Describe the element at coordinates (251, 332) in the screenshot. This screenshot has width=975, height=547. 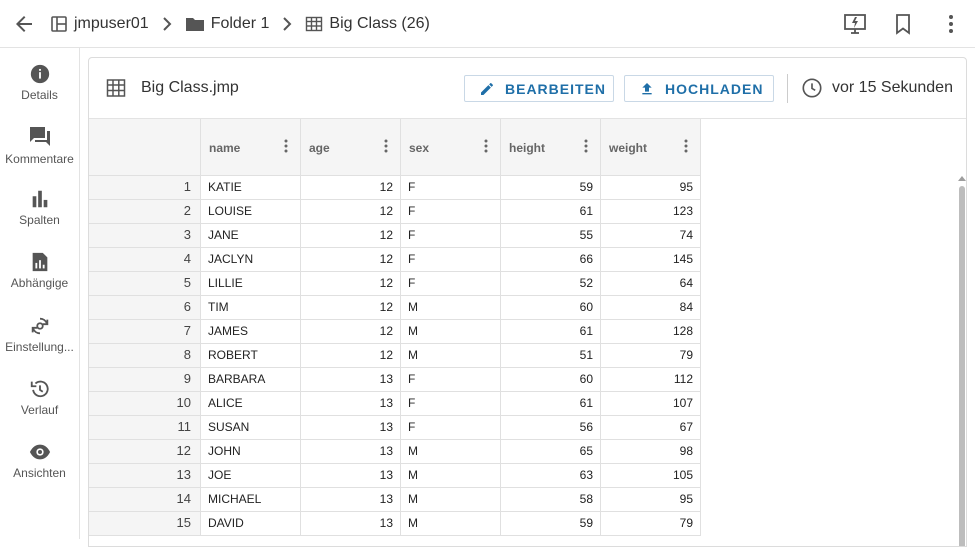
I see `cell-name: JAMES` at that location.